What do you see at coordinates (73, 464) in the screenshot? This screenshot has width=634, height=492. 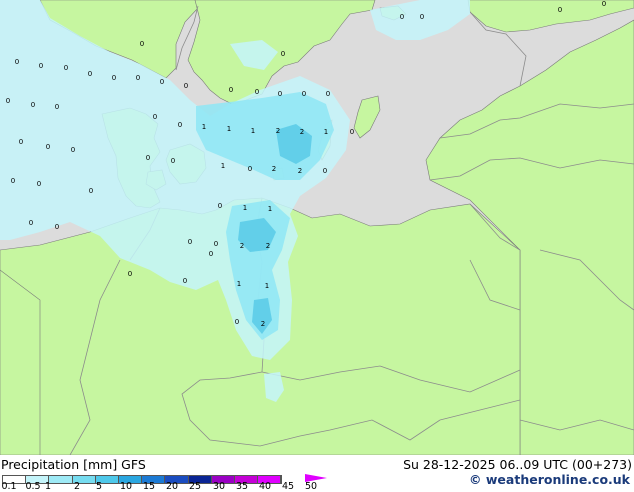 I see `chart-title: Precipitation [mm] GFS` at bounding box center [73, 464].